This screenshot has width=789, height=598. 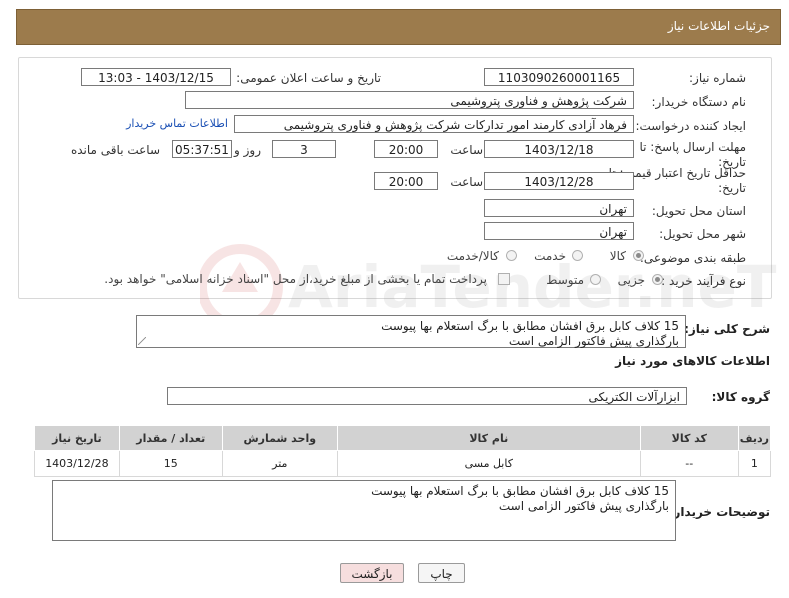 What do you see at coordinates (279, 463) in the screenshot?
I see `cell-unit: متر` at bounding box center [279, 463].